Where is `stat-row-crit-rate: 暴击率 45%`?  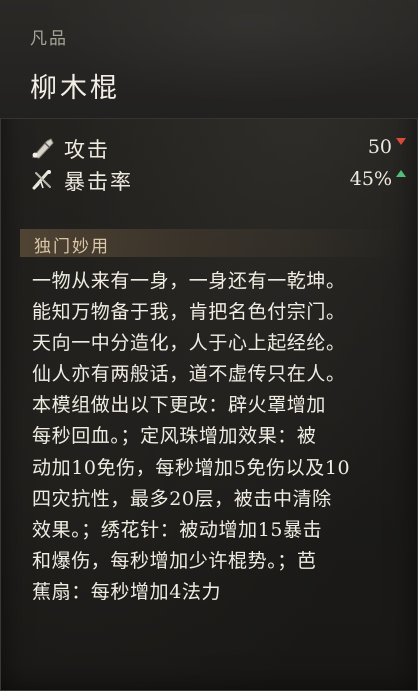
stat-row-crit-rate: 暴击率 45% is located at coordinates (220, 181).